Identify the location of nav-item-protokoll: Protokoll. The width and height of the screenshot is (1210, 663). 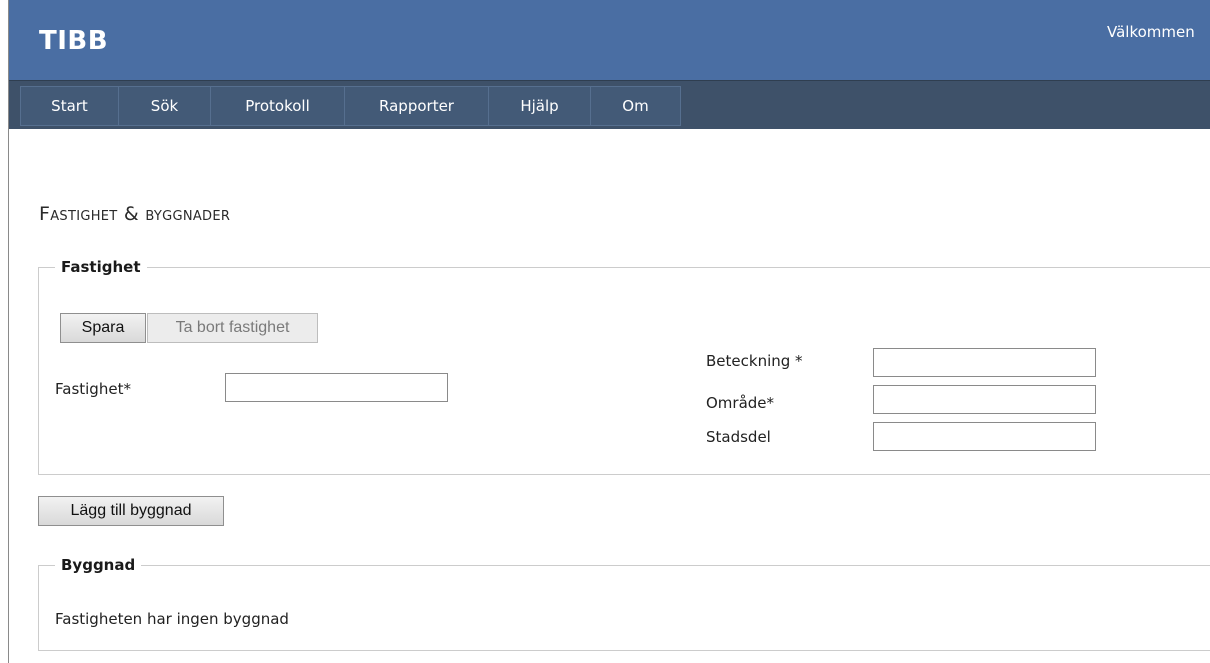
(277, 106).